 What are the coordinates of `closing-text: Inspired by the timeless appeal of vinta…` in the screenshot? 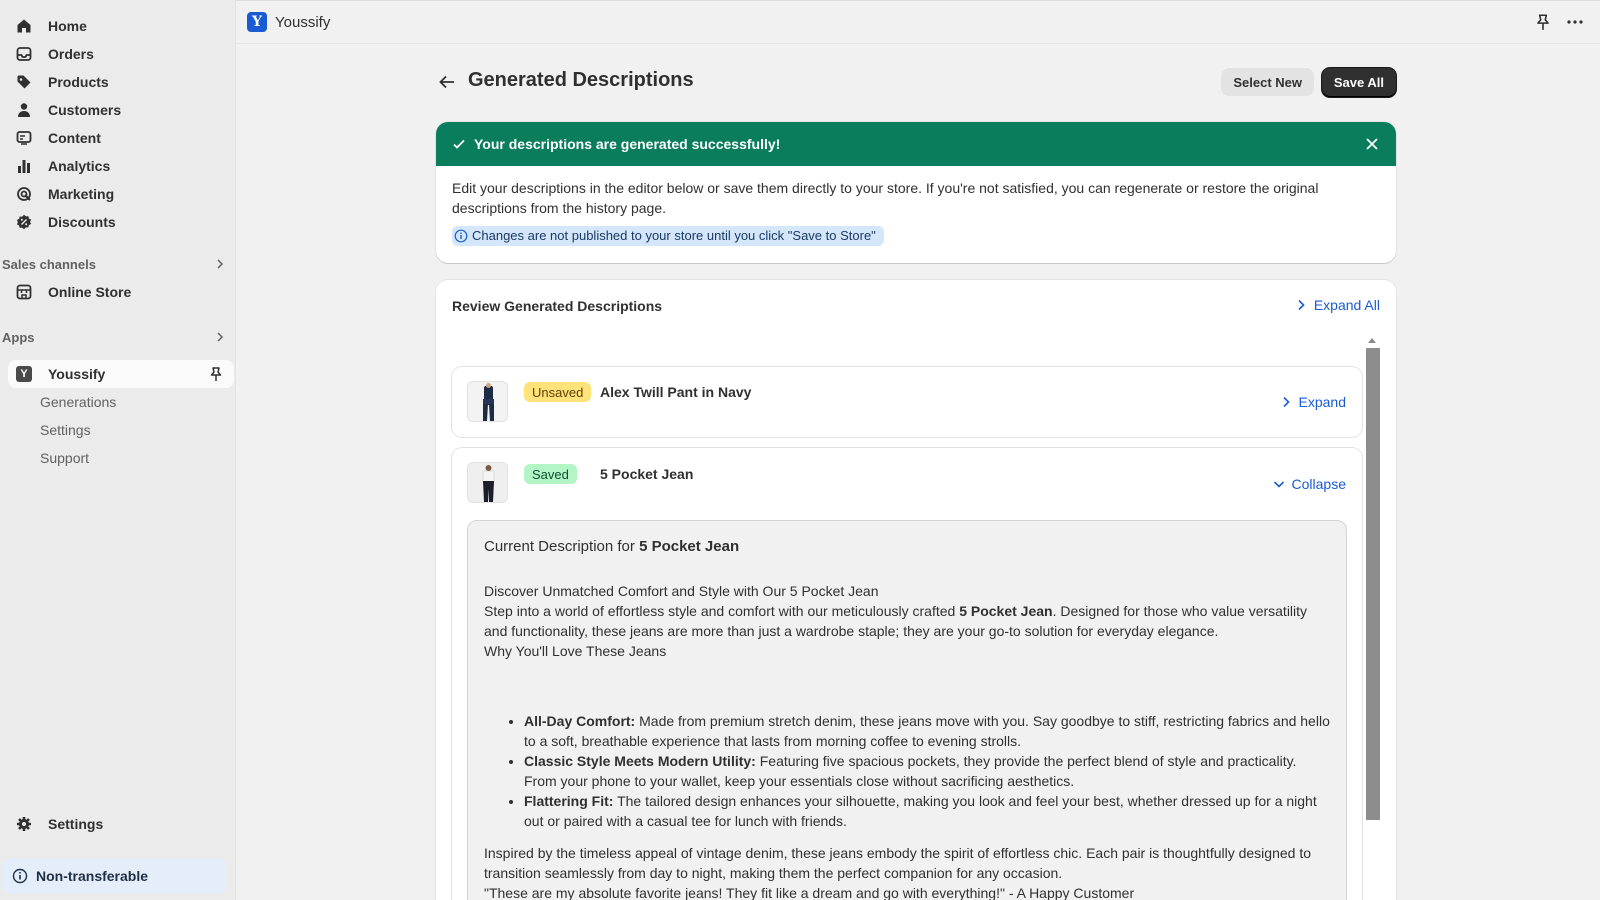 It's located at (897, 863).